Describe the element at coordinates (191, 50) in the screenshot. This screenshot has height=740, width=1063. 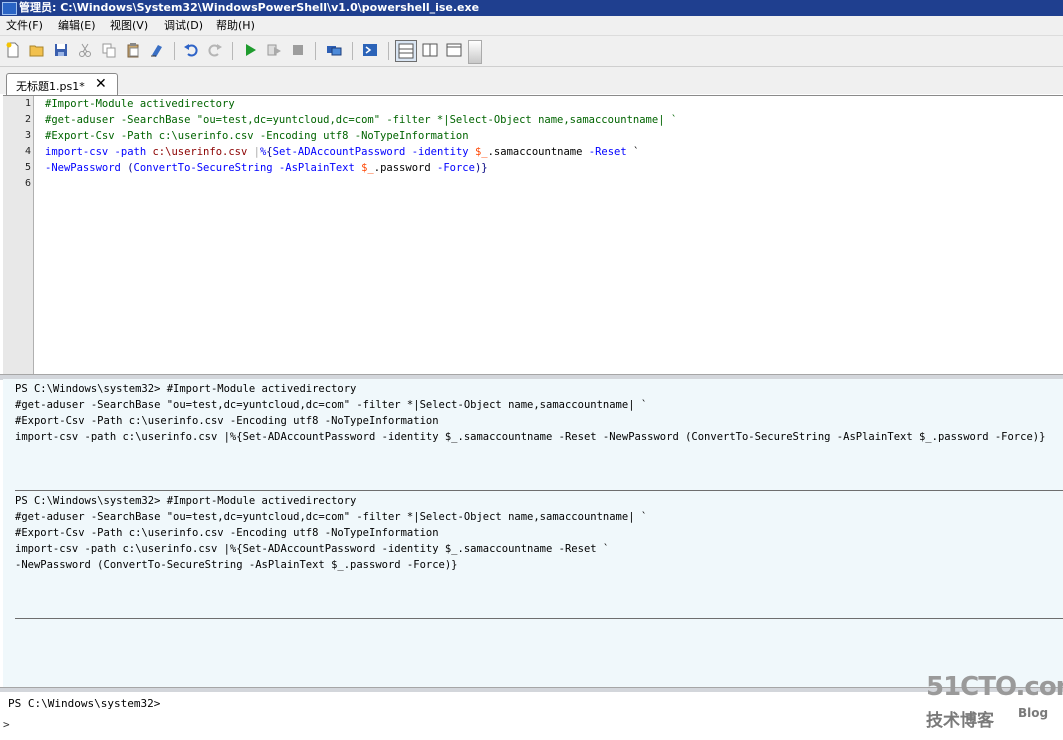
I see `undo-icon` at that location.